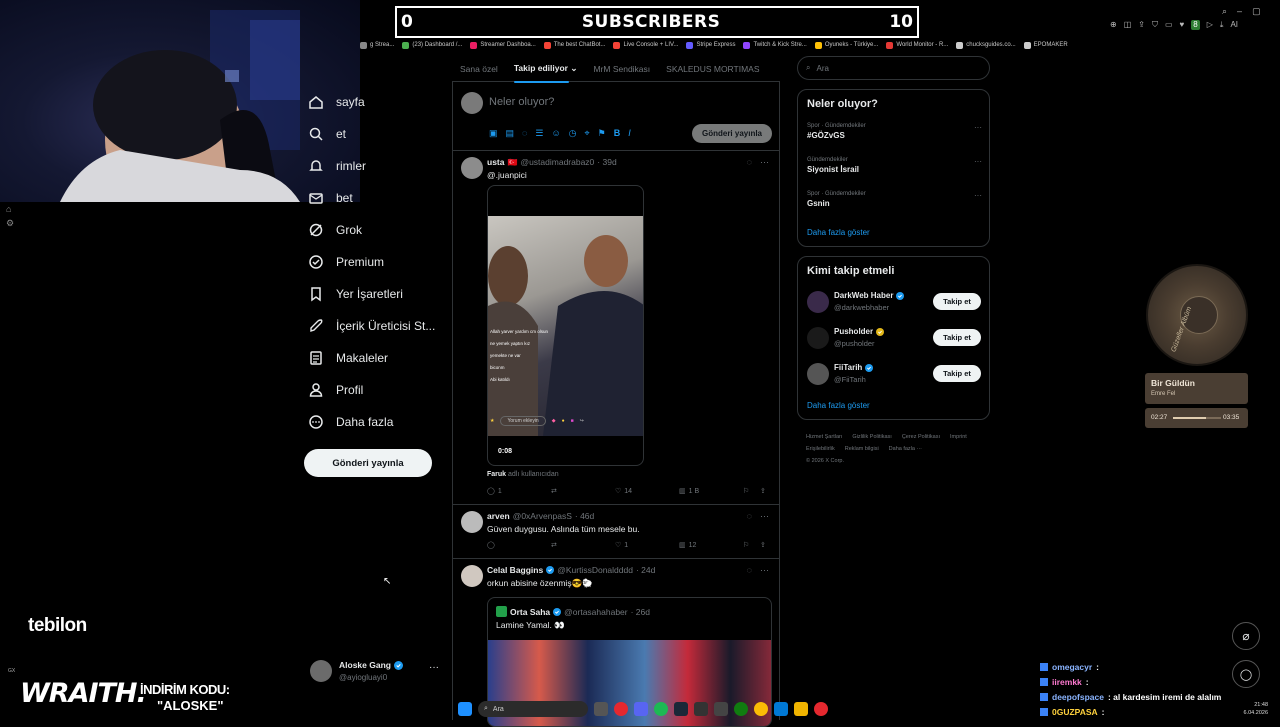  Describe the element at coordinates (1072, 667) in the screenshot. I see `chat-username: omegacyr` at that location.